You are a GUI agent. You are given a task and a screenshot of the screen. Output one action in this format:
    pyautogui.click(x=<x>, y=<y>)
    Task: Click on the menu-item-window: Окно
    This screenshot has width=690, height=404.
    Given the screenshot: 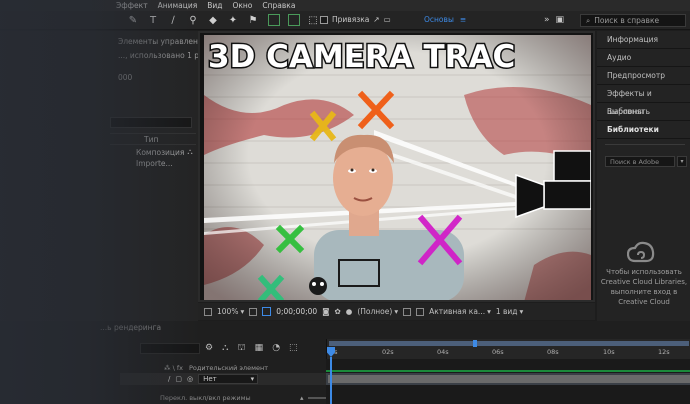 What is the action you would take?
    pyautogui.click(x=242, y=5)
    